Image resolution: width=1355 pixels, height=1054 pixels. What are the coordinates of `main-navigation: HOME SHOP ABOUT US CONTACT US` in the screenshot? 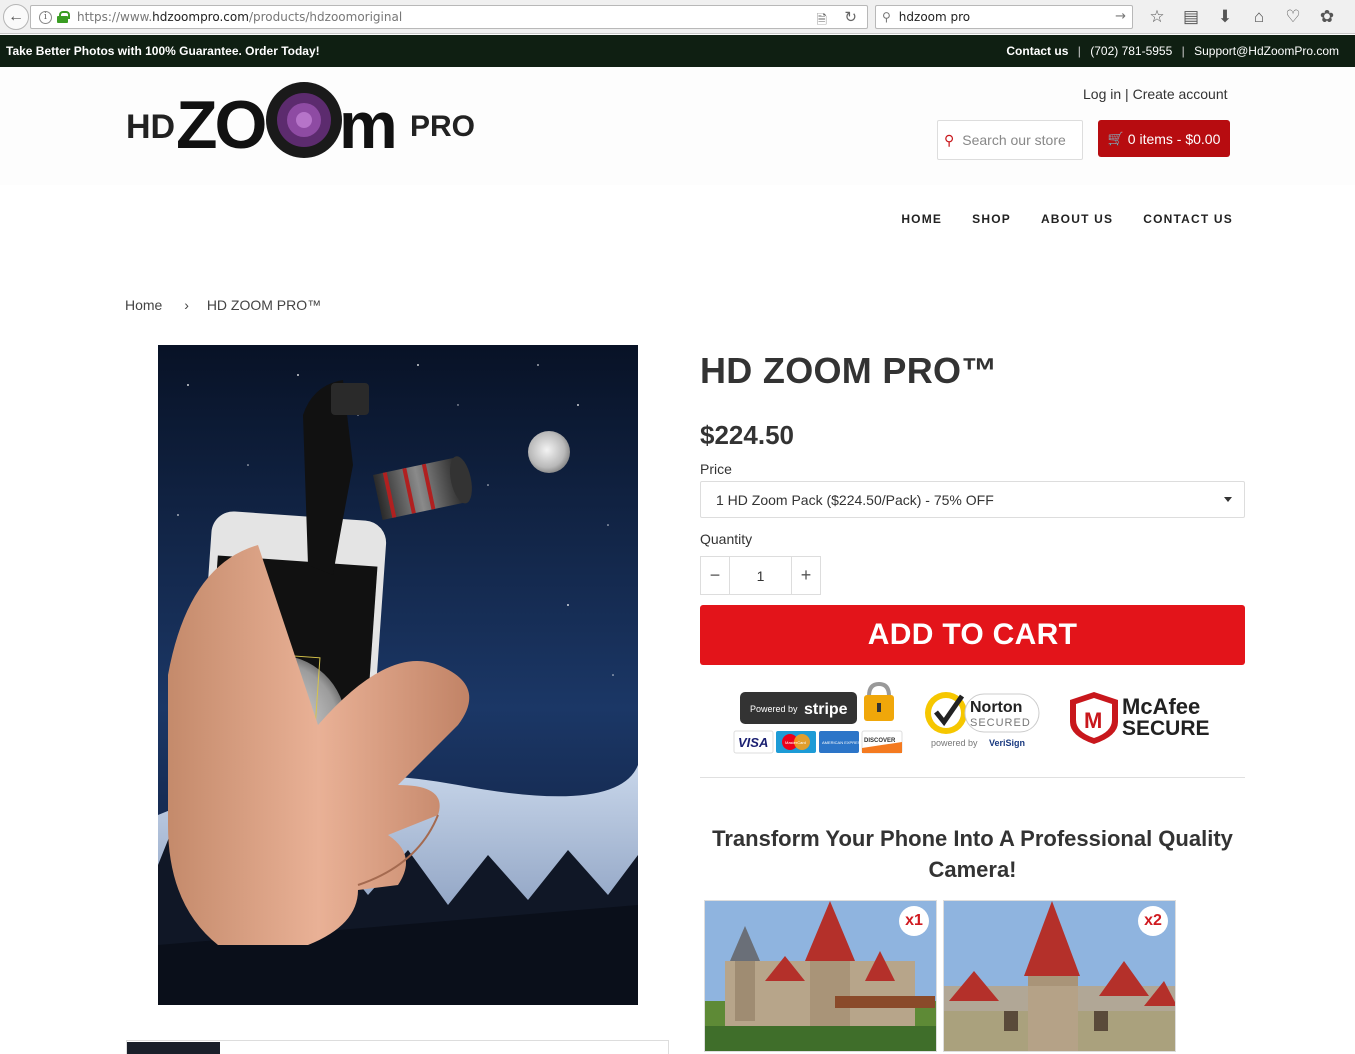 It's located at (1067, 219).